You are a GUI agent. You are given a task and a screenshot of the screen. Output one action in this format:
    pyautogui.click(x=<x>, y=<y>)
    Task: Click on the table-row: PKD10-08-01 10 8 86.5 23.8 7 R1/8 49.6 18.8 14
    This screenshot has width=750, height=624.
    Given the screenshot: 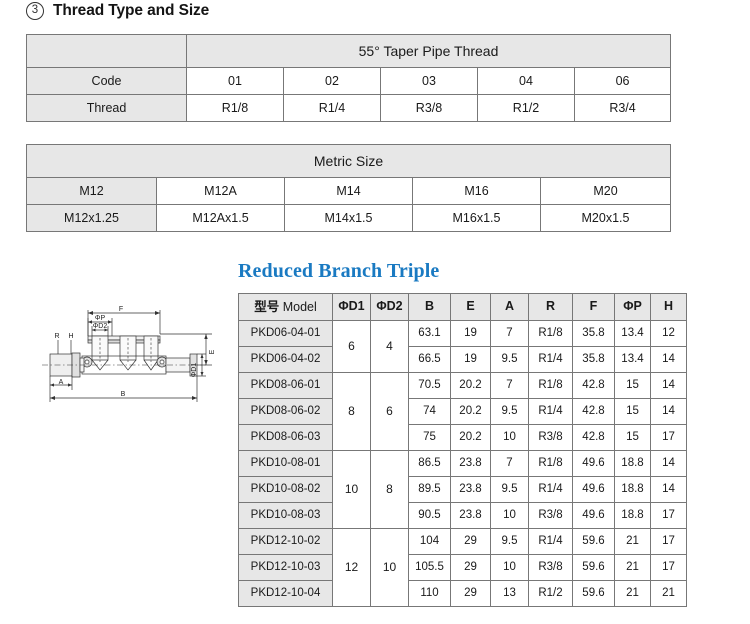 What is the action you would take?
    pyautogui.click(x=462, y=489)
    